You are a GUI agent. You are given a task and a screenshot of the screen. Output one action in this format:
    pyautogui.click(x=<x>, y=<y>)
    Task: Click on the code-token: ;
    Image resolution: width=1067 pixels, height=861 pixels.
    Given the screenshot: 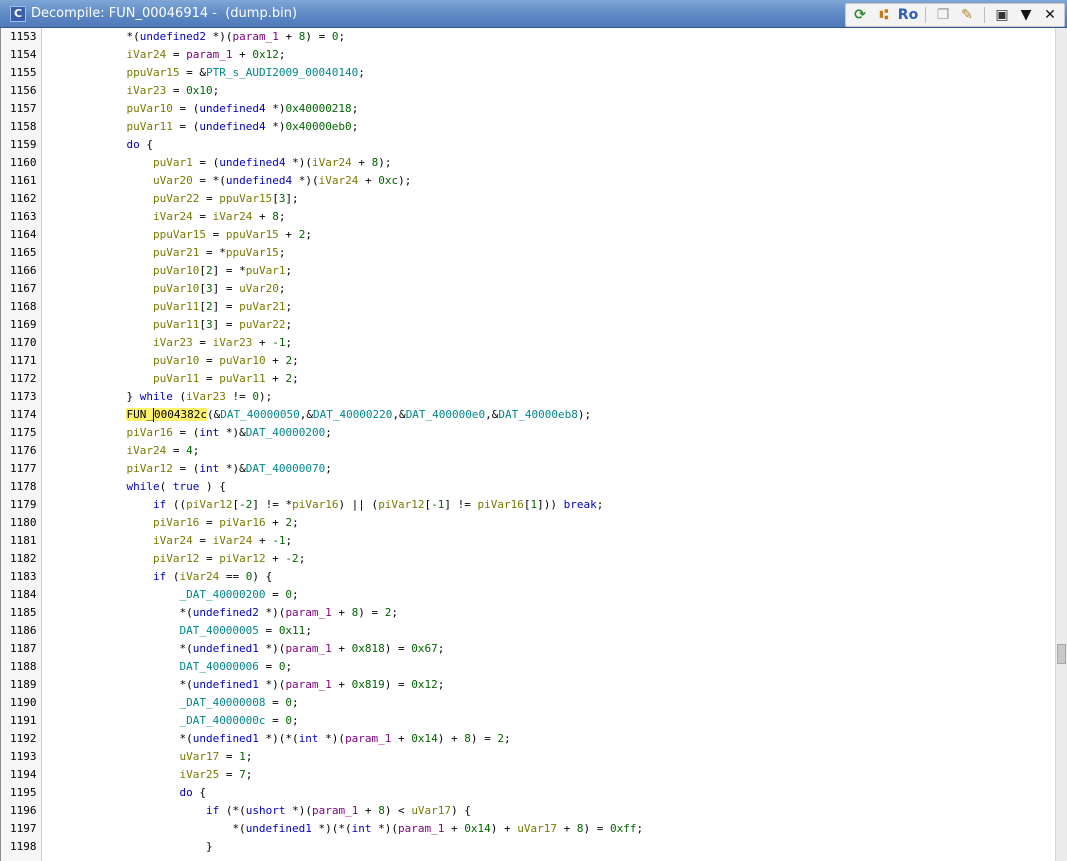 What is the action you would take?
    pyautogui.click(x=289, y=666)
    